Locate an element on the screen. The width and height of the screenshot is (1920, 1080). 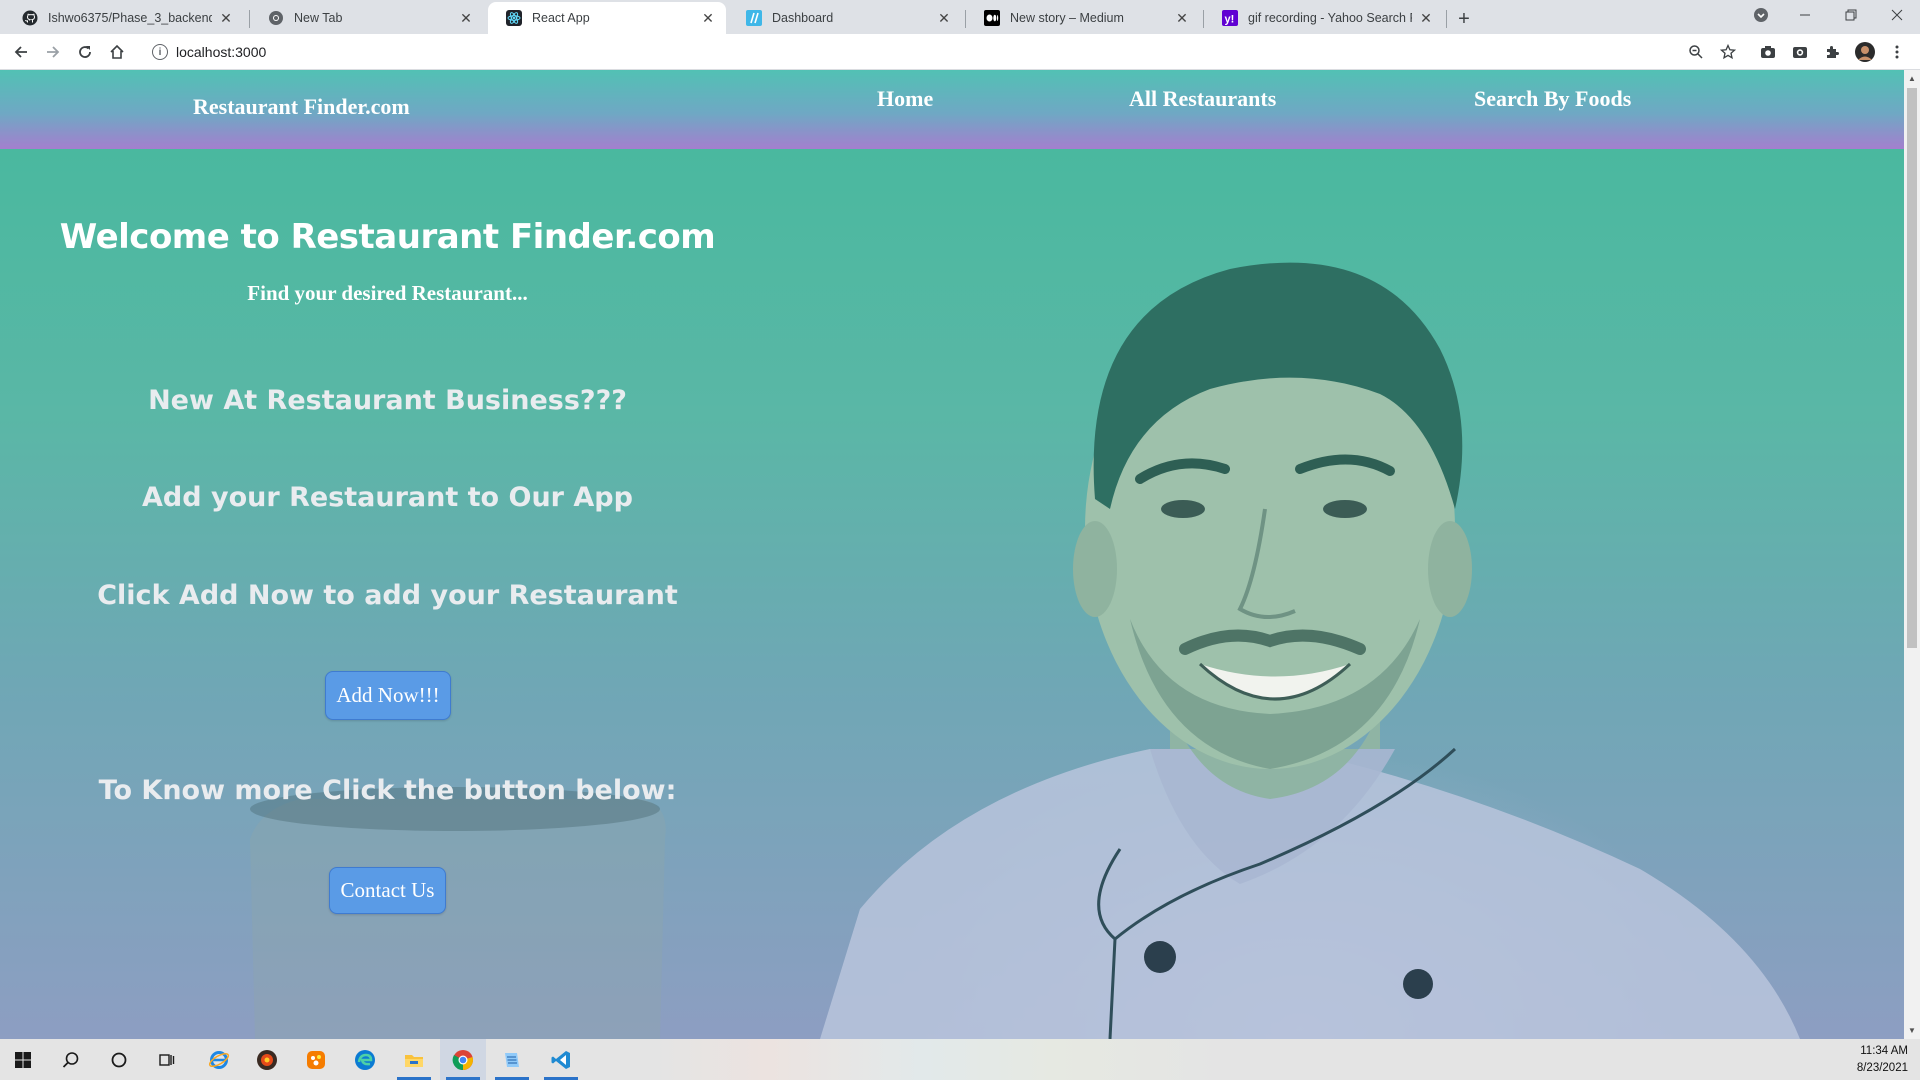
github-icon is located at coordinates (30, 18).